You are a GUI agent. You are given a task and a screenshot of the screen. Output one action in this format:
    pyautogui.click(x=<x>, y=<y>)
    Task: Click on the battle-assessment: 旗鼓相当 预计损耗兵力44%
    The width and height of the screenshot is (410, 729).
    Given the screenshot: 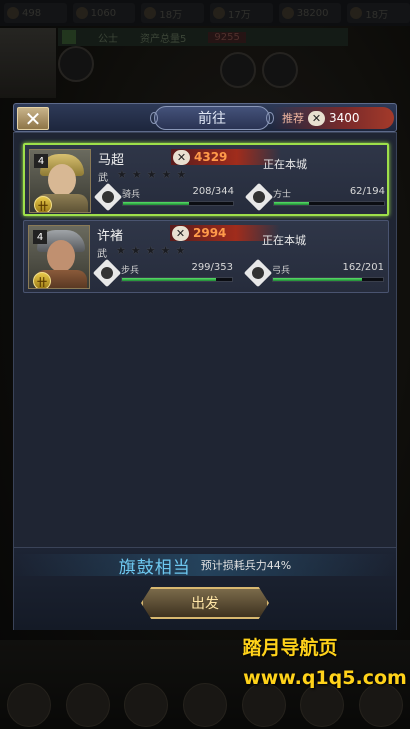 What is the action you would take?
    pyautogui.click(x=205, y=566)
    